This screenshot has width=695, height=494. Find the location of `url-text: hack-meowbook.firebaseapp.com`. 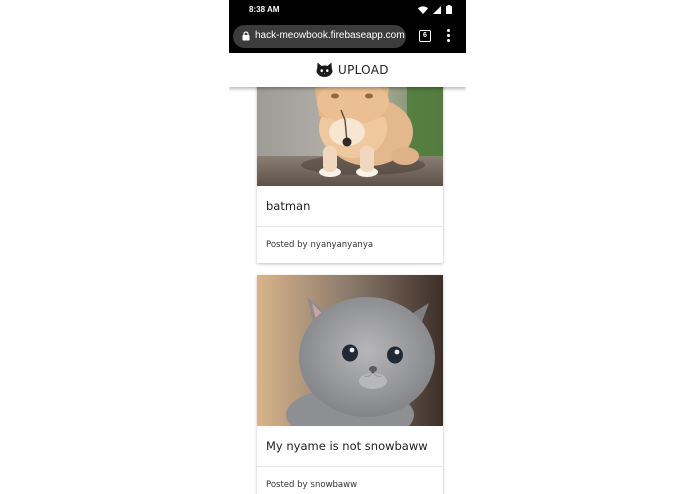

url-text: hack-meowbook.firebaseapp.com is located at coordinates (330, 35).